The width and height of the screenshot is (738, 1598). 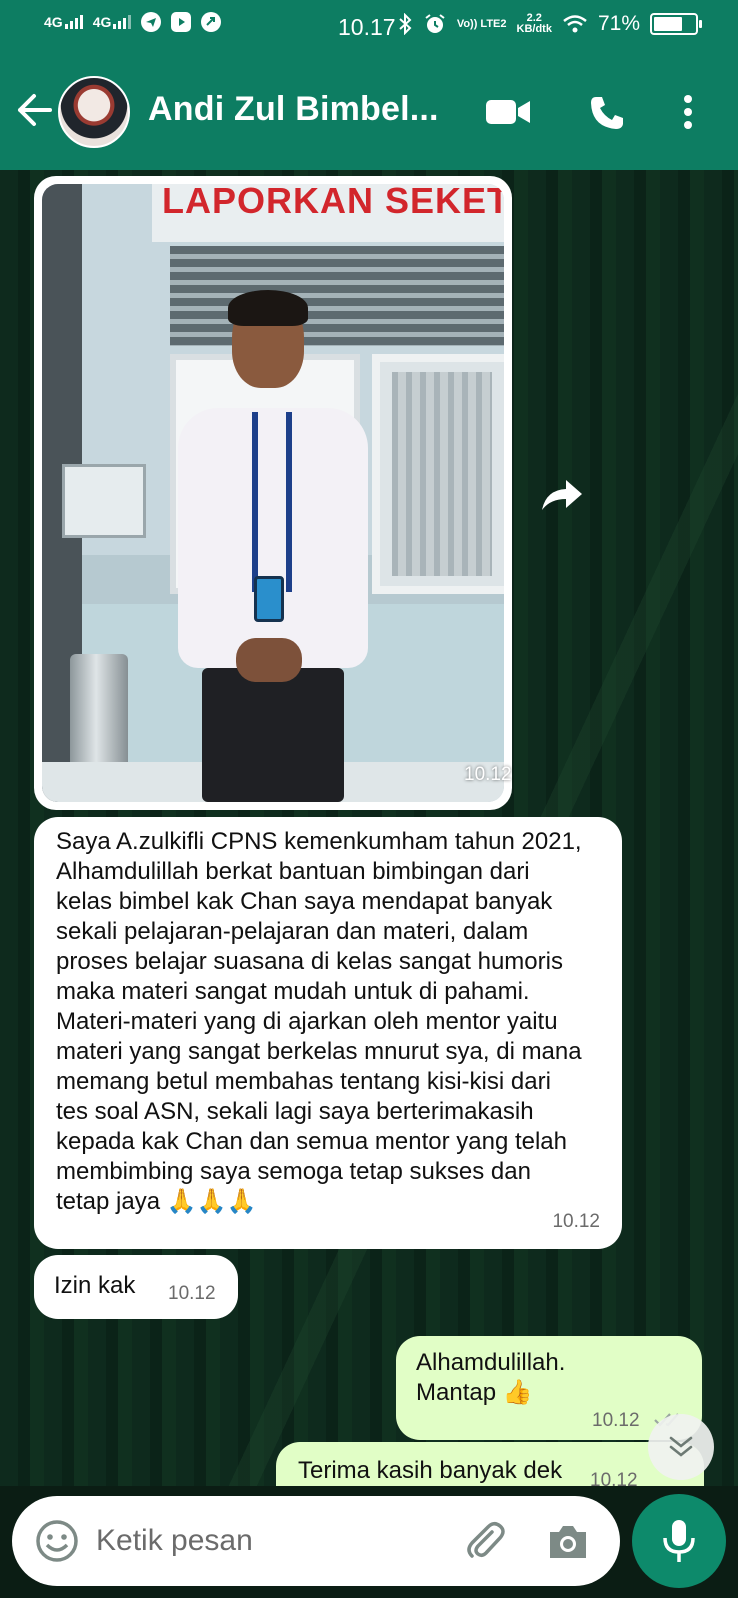 What do you see at coordinates (95, 1285) in the screenshot?
I see `message-text: Izin kak` at bounding box center [95, 1285].